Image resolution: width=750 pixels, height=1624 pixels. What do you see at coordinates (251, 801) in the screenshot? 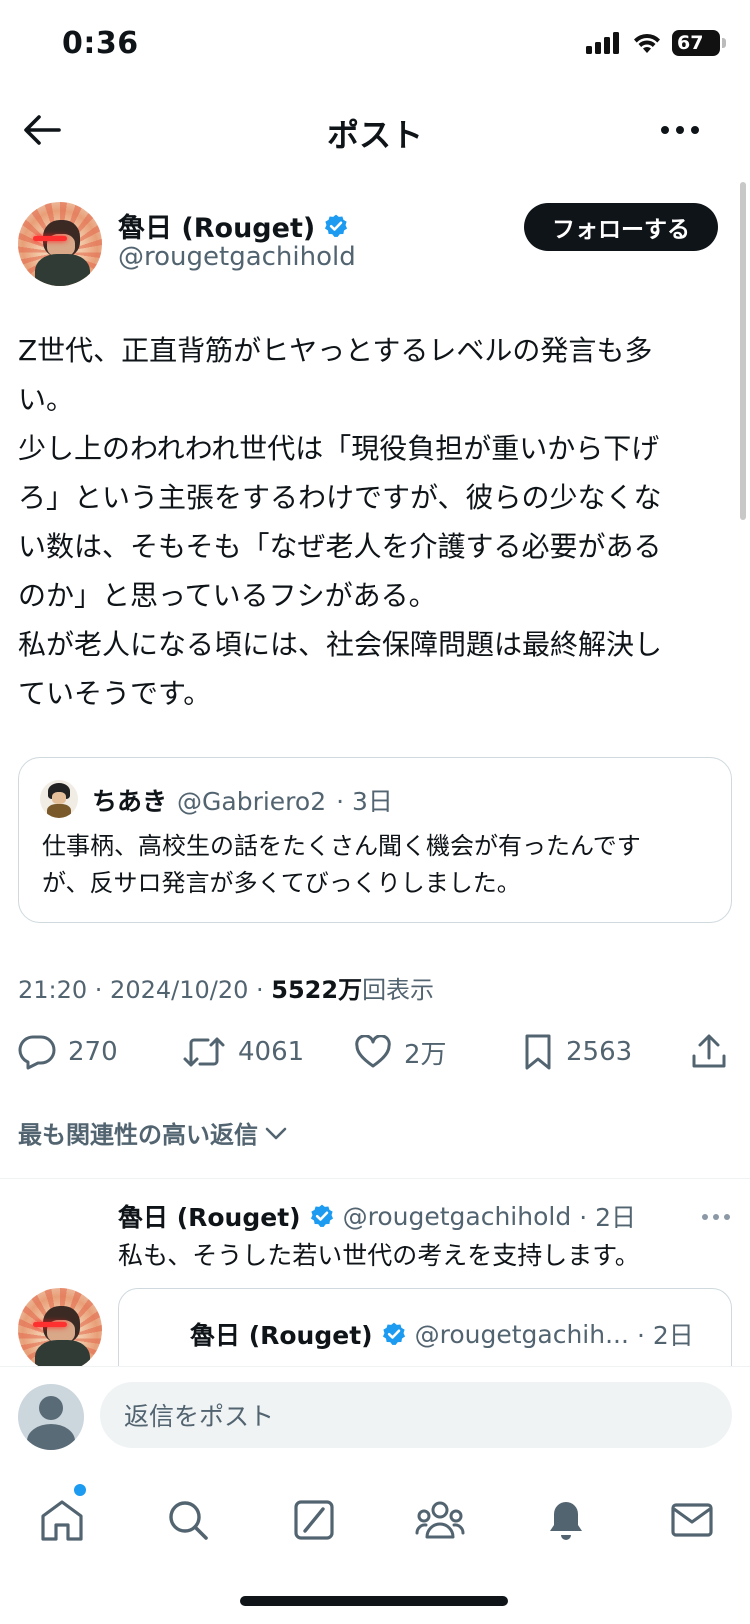
I see `quote-author-handle: @Gabriero2` at bounding box center [251, 801].